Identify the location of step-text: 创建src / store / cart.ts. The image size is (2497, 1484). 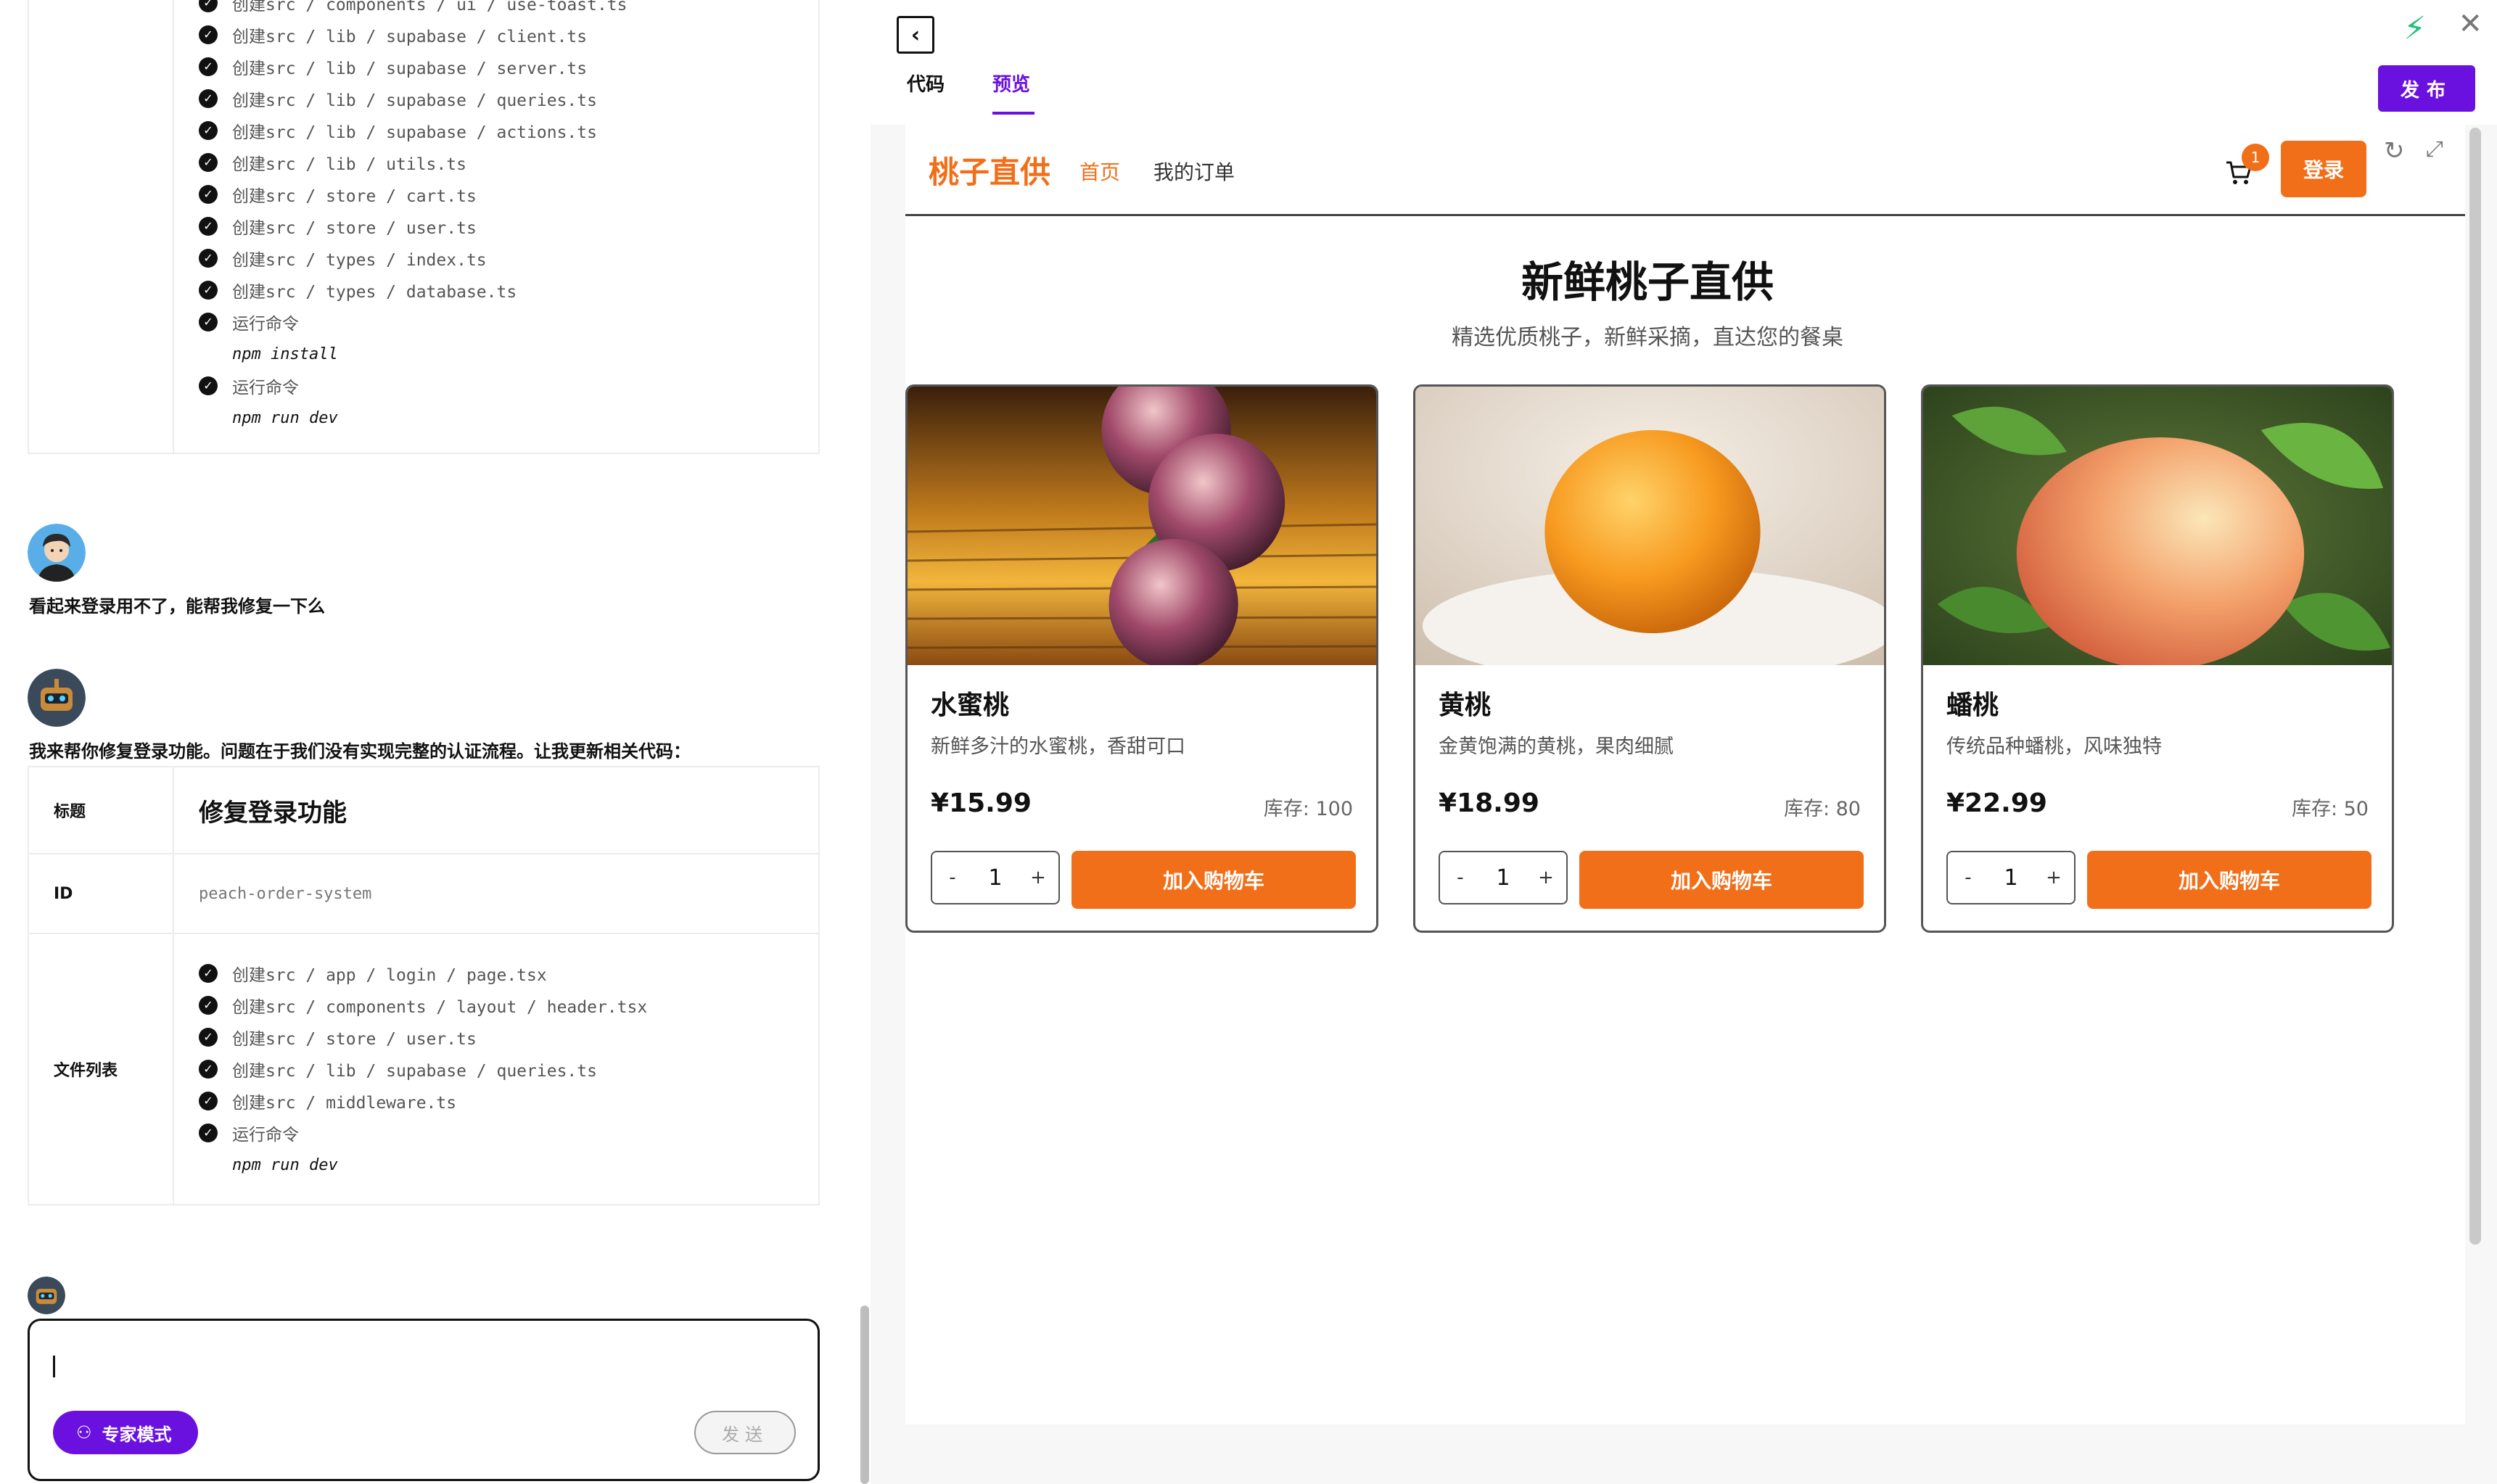
(354, 197).